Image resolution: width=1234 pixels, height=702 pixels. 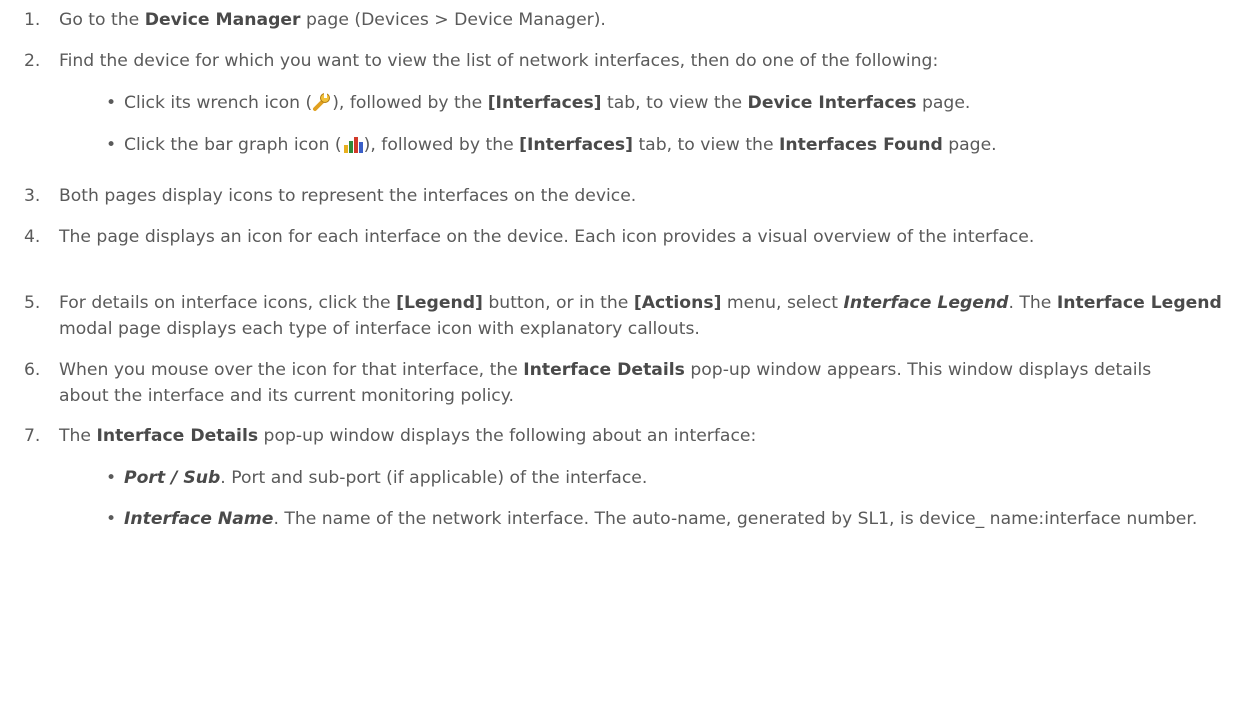 What do you see at coordinates (32, 303) in the screenshot?
I see `step-number: 5.` at bounding box center [32, 303].